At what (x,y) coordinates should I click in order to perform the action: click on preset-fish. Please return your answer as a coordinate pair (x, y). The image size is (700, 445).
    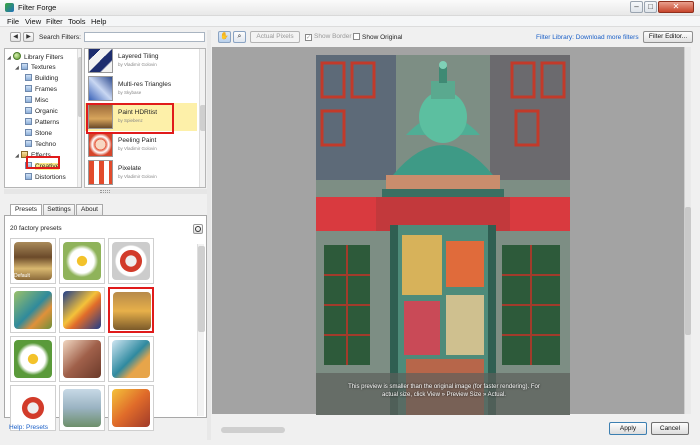
    Looking at the image, I should click on (82, 310).